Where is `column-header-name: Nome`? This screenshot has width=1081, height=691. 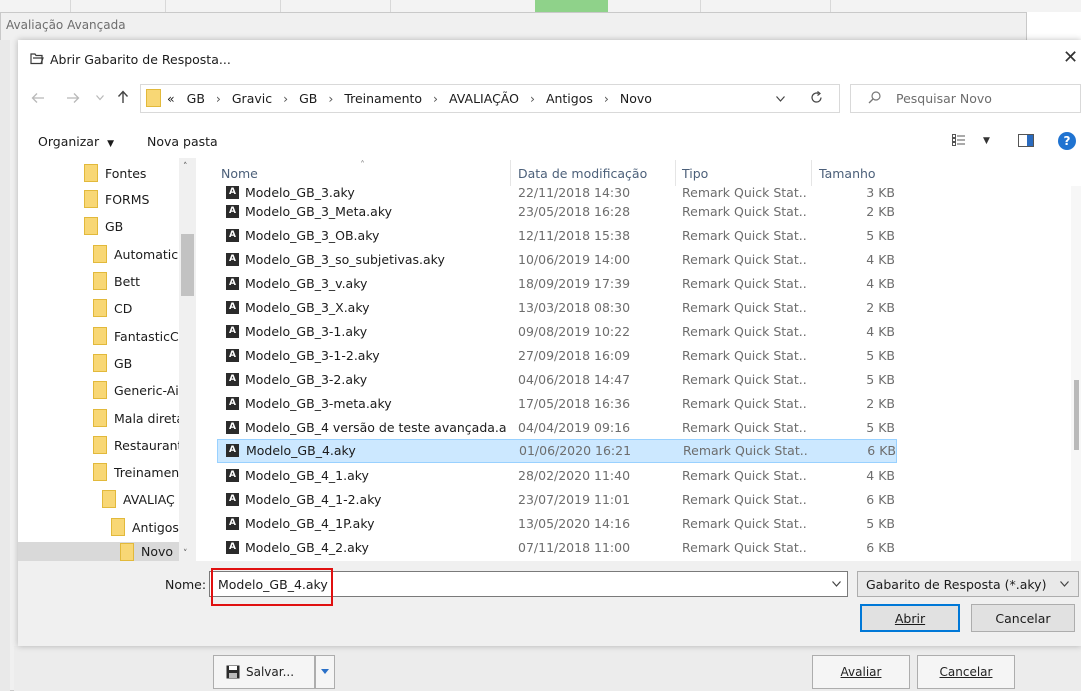 column-header-name: Nome is located at coordinates (239, 173).